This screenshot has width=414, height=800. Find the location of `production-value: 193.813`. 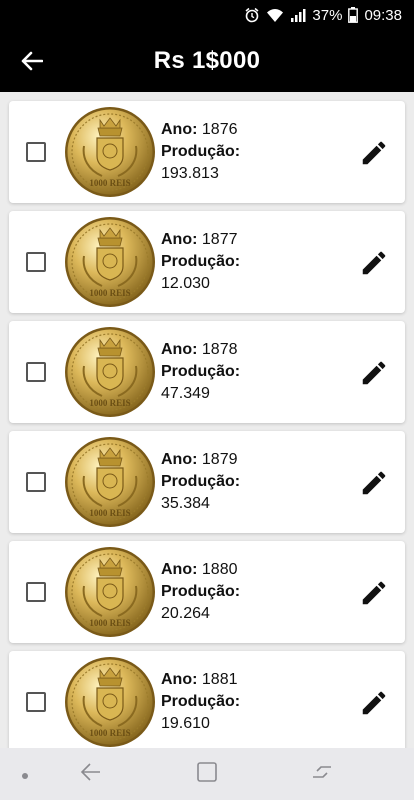

production-value: 193.813 is located at coordinates (190, 173).